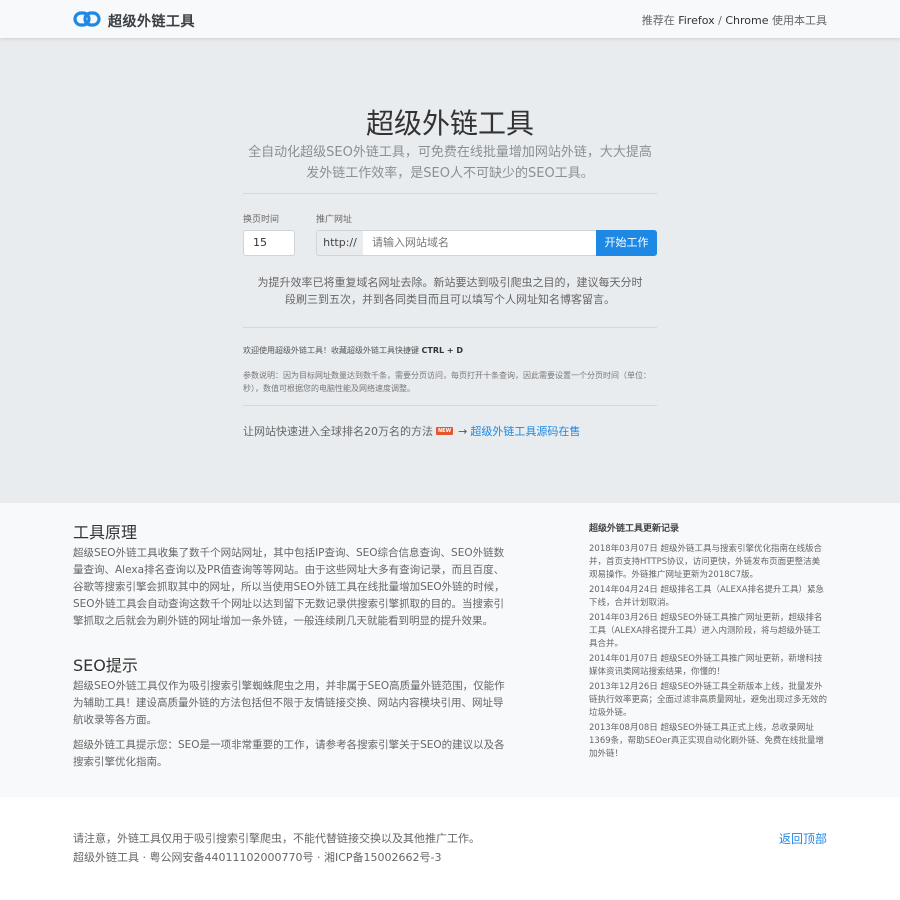 The image size is (900, 900). What do you see at coordinates (696, 20) in the screenshot?
I see `firefox-label: Firefox` at bounding box center [696, 20].